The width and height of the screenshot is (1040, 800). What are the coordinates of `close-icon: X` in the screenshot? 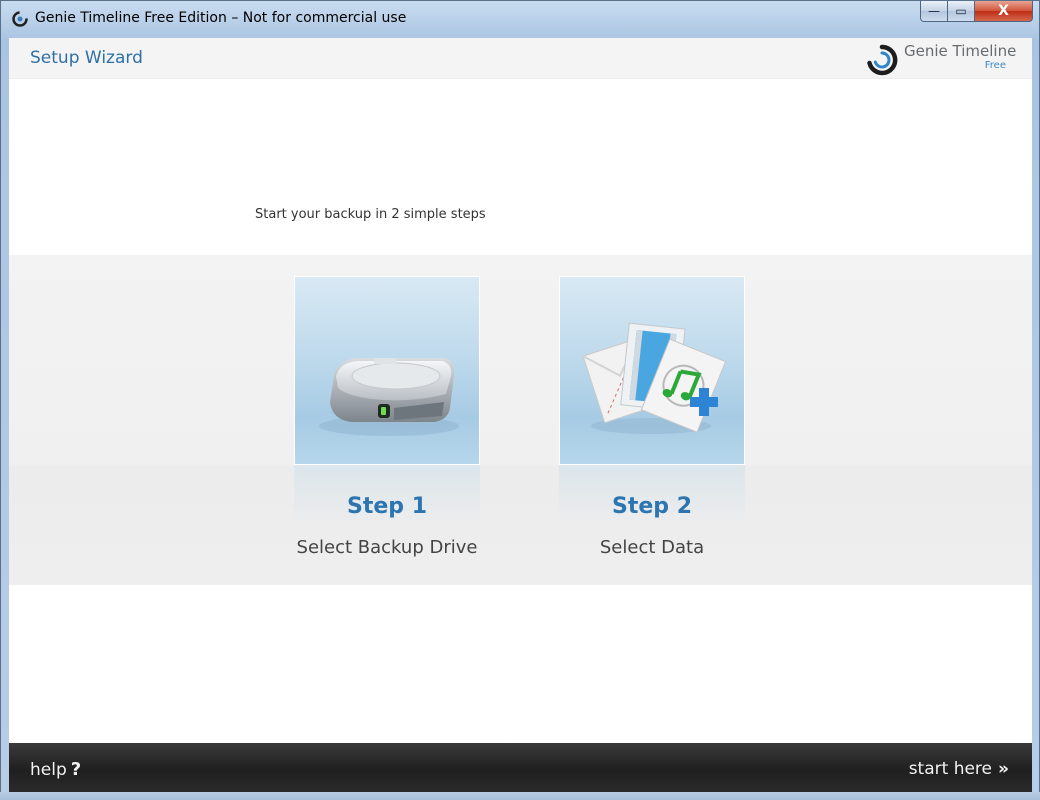 It's located at (1003, 11).